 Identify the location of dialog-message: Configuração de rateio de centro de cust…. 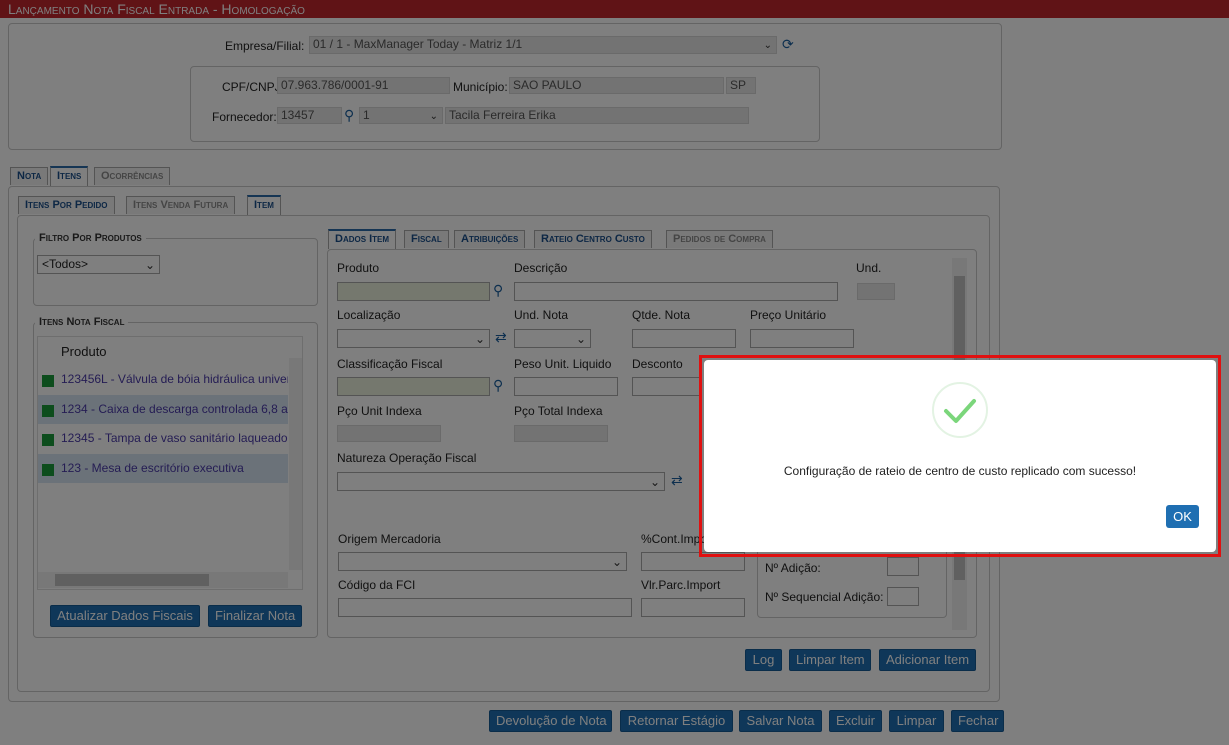
(960, 471).